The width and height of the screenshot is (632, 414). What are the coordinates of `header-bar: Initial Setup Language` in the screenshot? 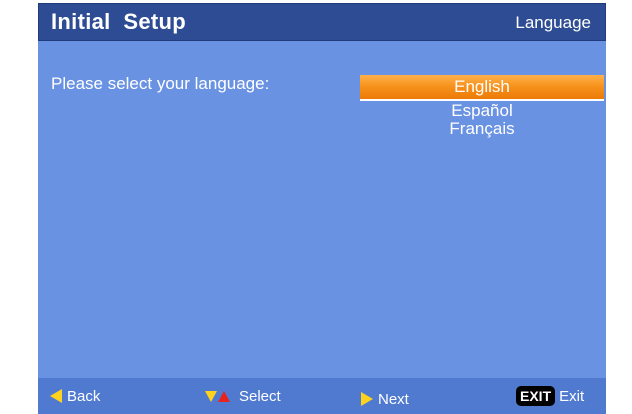 It's located at (322, 22).